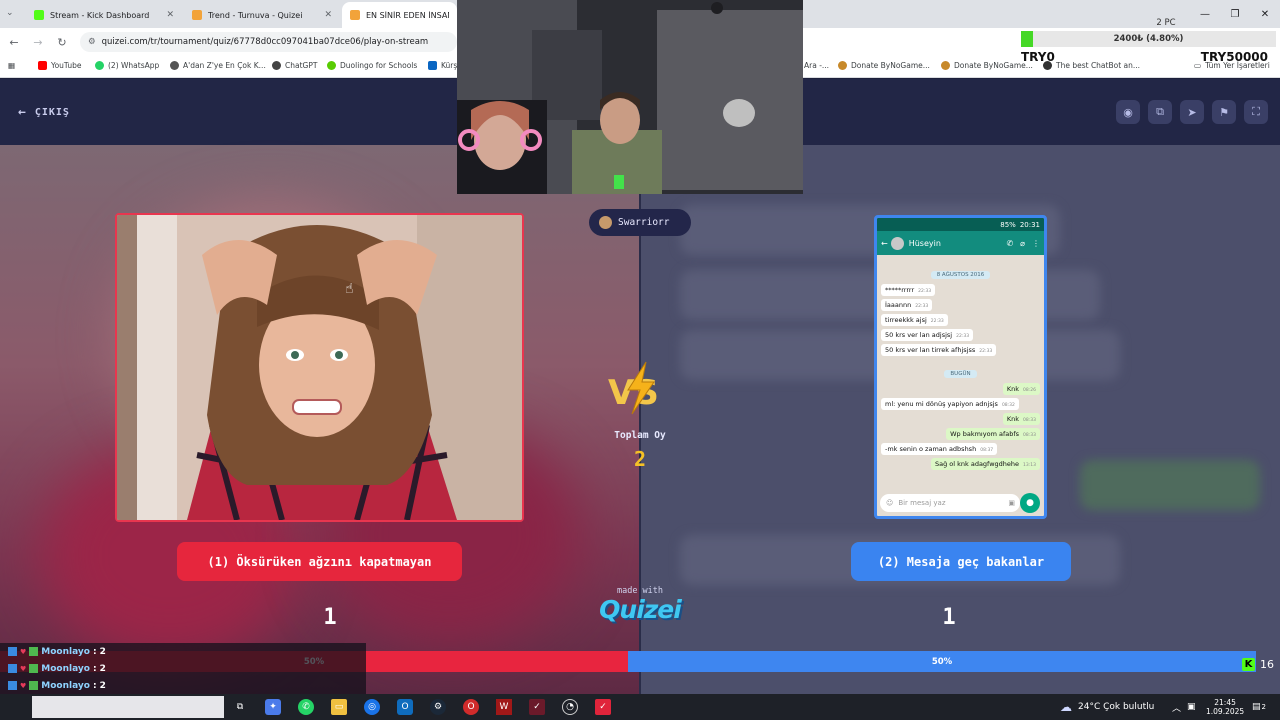 This screenshot has width=1280, height=720. I want to click on tab-title: EN SİNİR EDEN İNSAN TİP, so click(407, 15).